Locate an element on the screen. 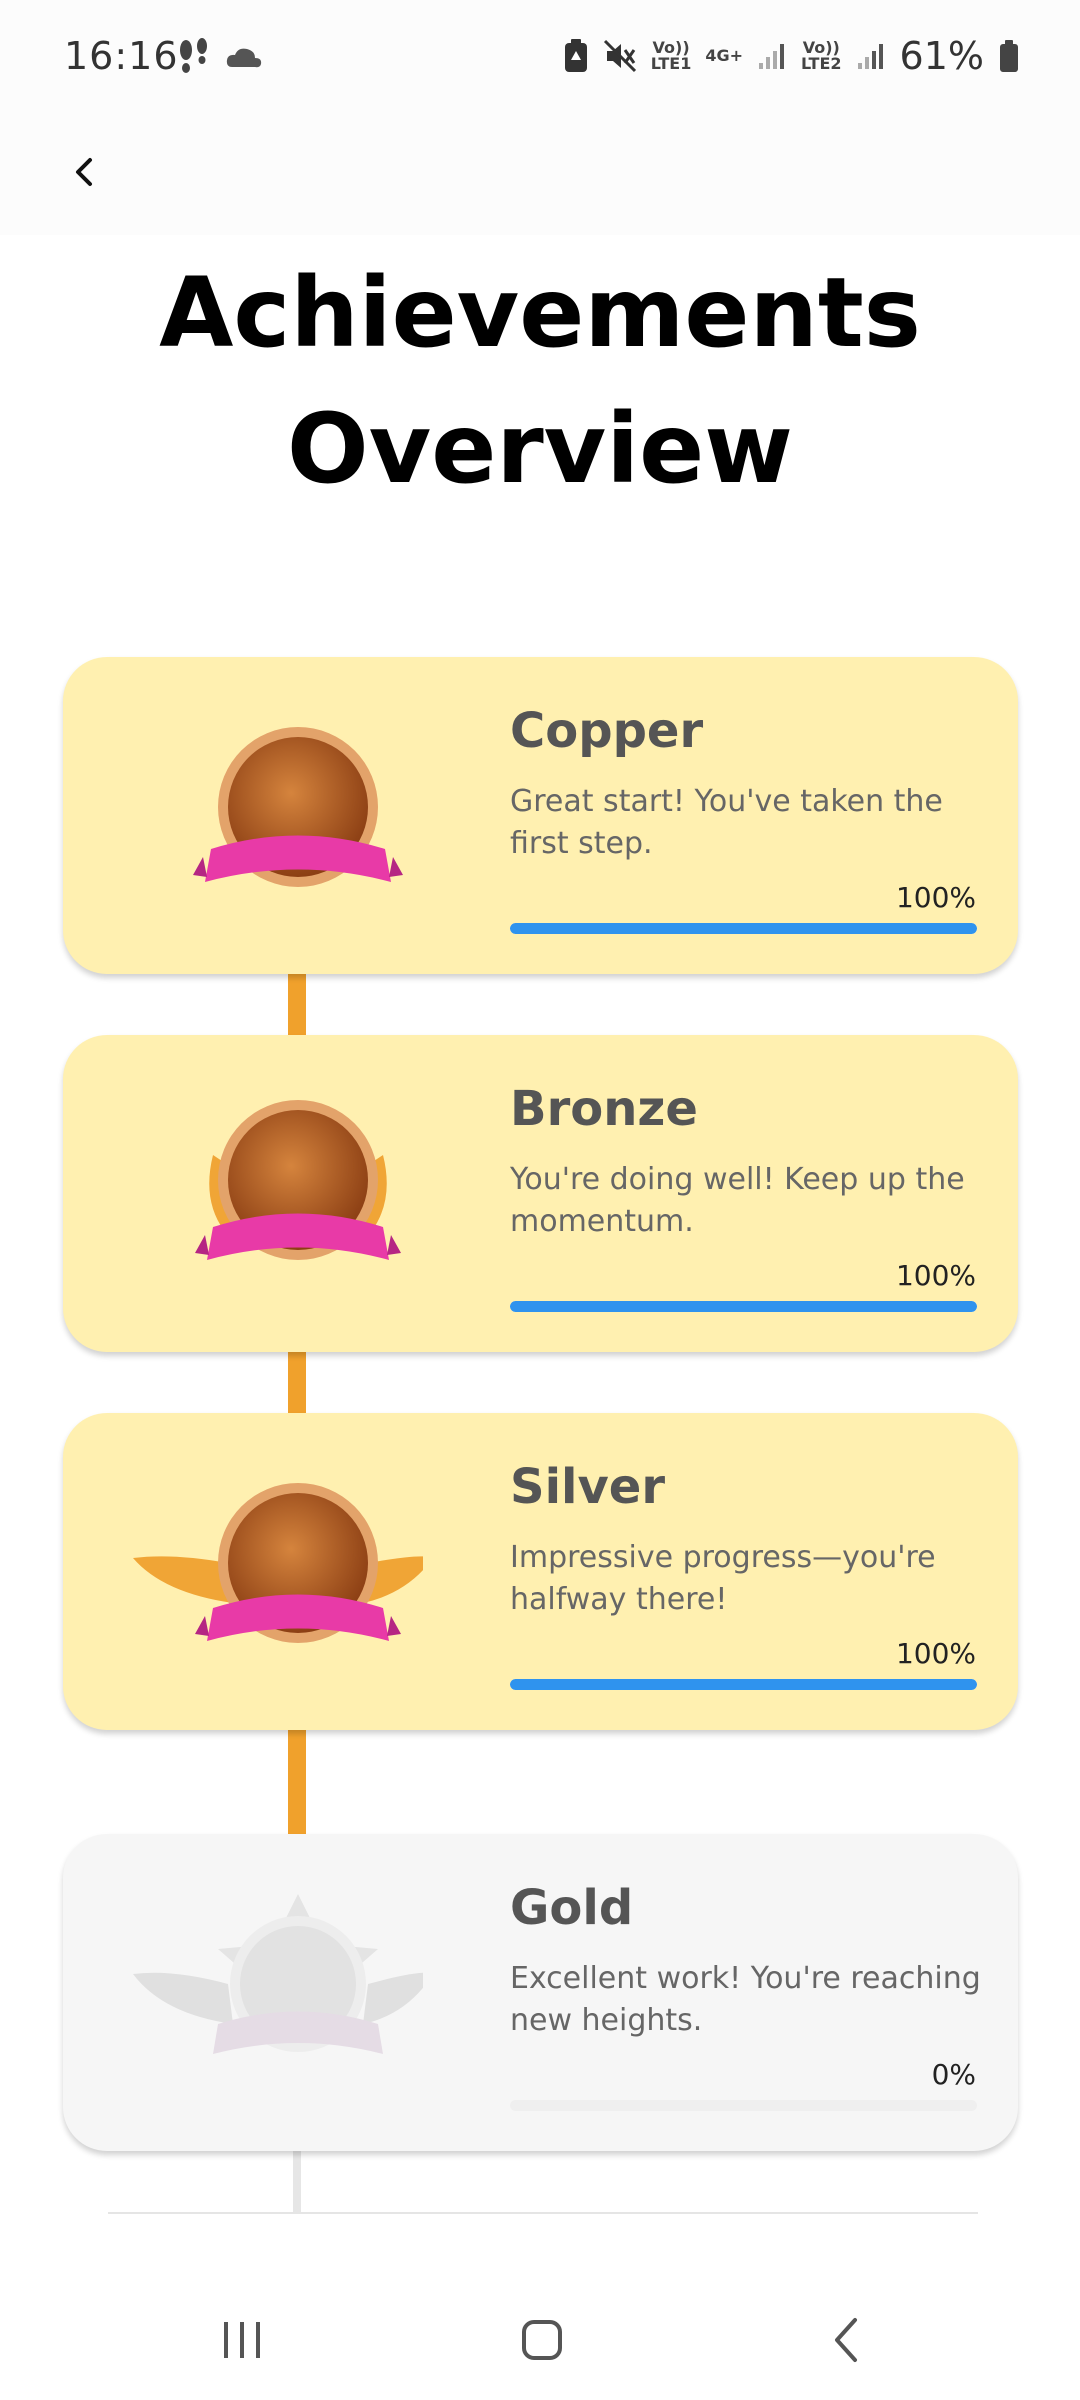 This screenshot has height=2400, width=1080. battery-percent: 61% is located at coordinates (941, 56).